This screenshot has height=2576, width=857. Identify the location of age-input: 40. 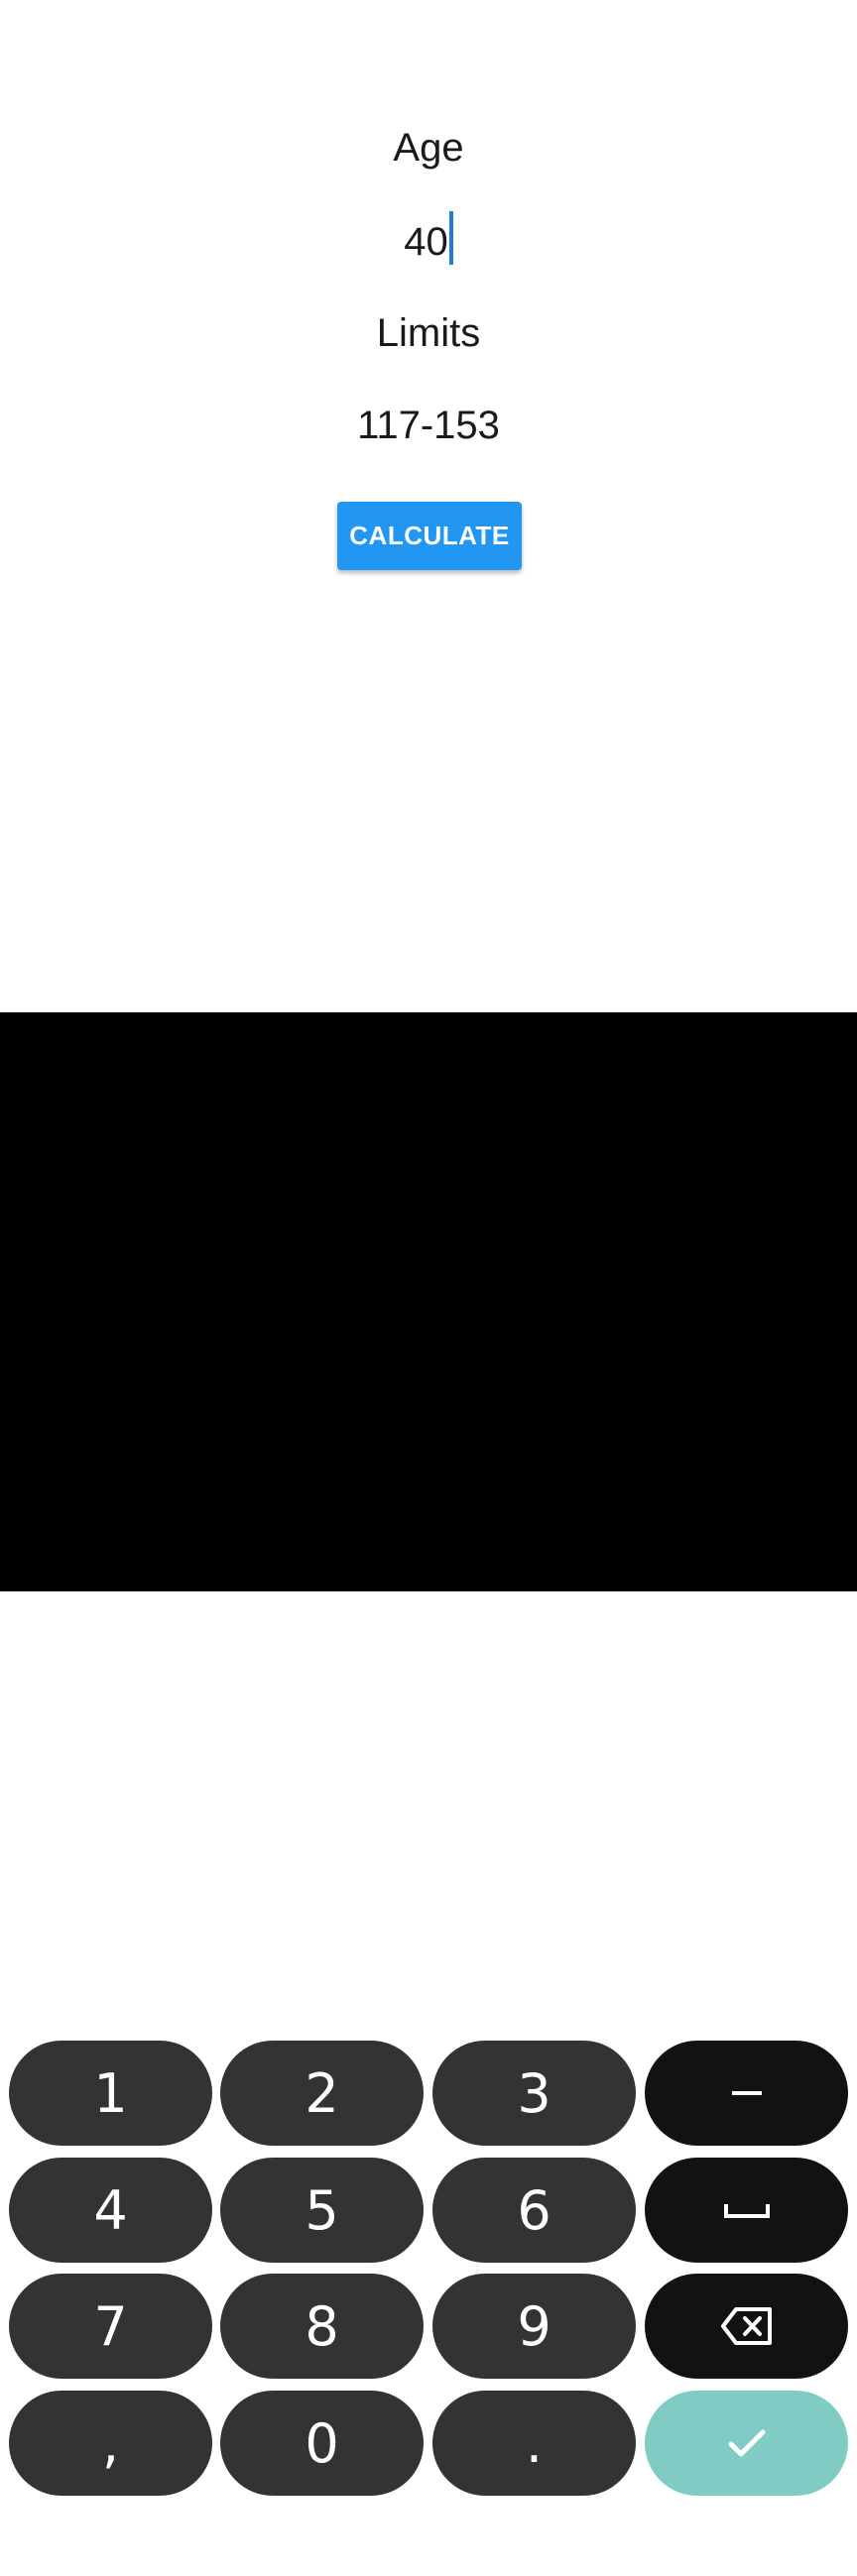
(428, 239).